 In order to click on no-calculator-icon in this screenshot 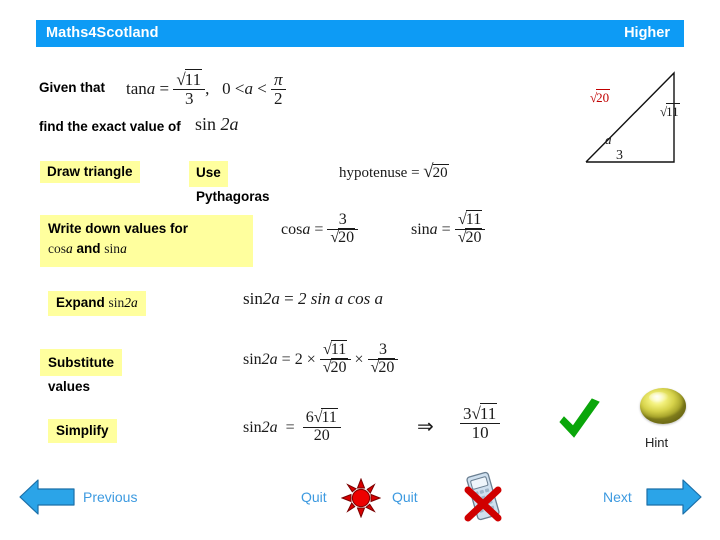, I will do `click(483, 496)`.